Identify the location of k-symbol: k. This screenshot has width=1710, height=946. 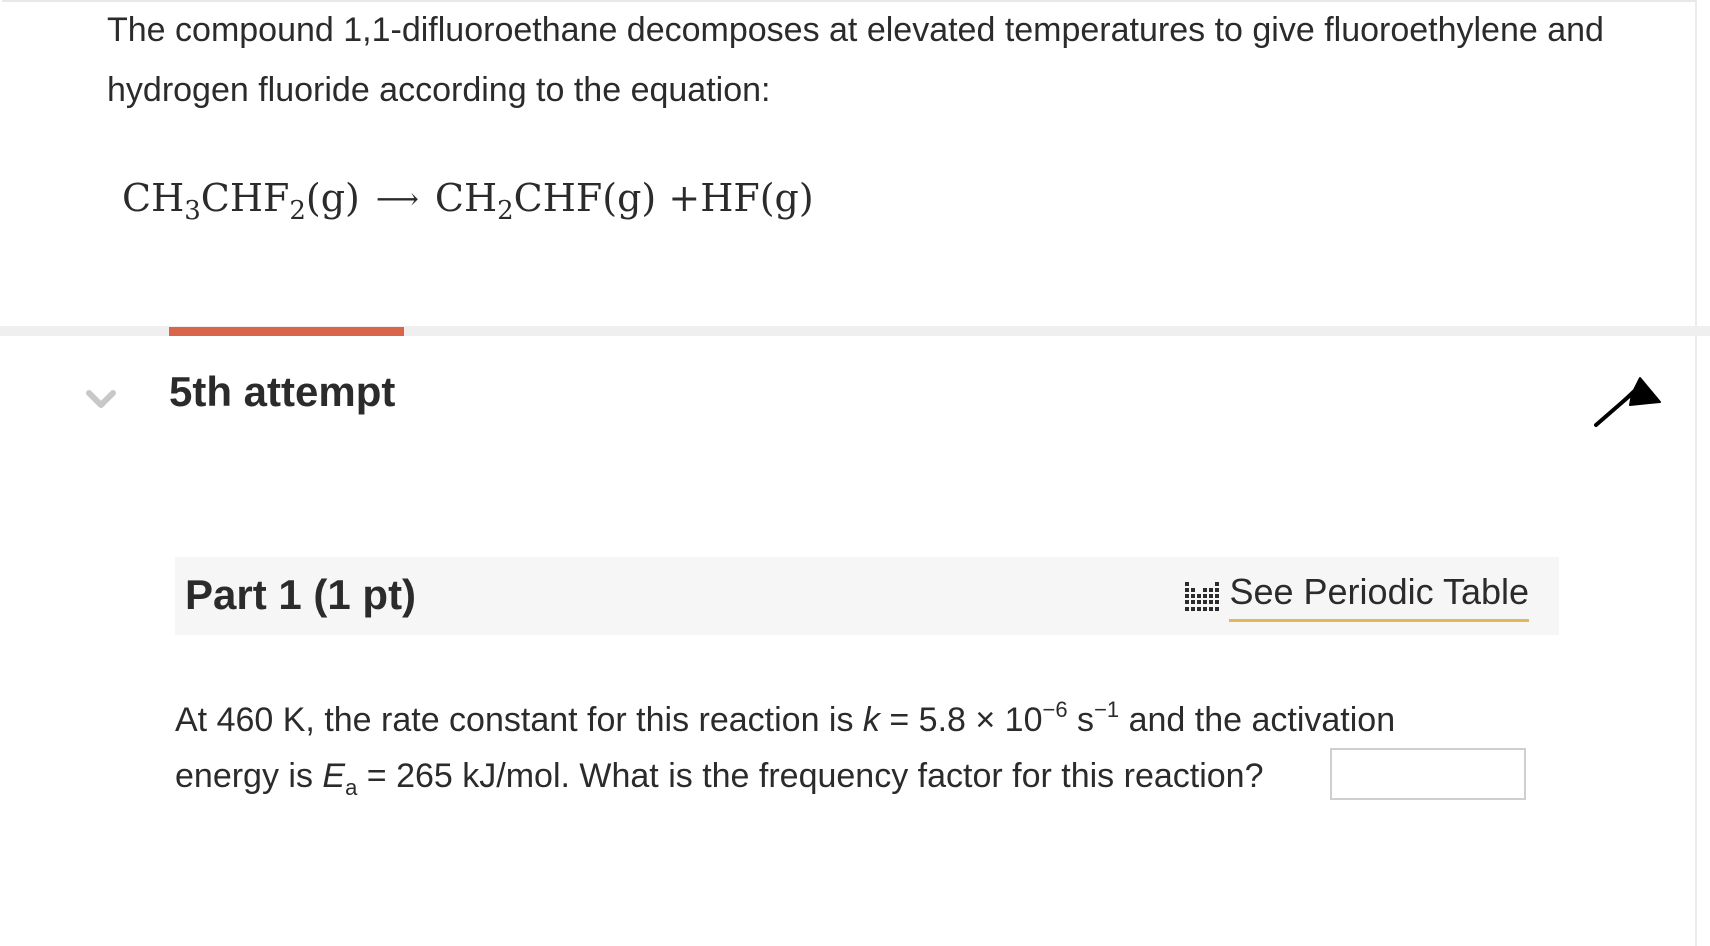
(871, 720).